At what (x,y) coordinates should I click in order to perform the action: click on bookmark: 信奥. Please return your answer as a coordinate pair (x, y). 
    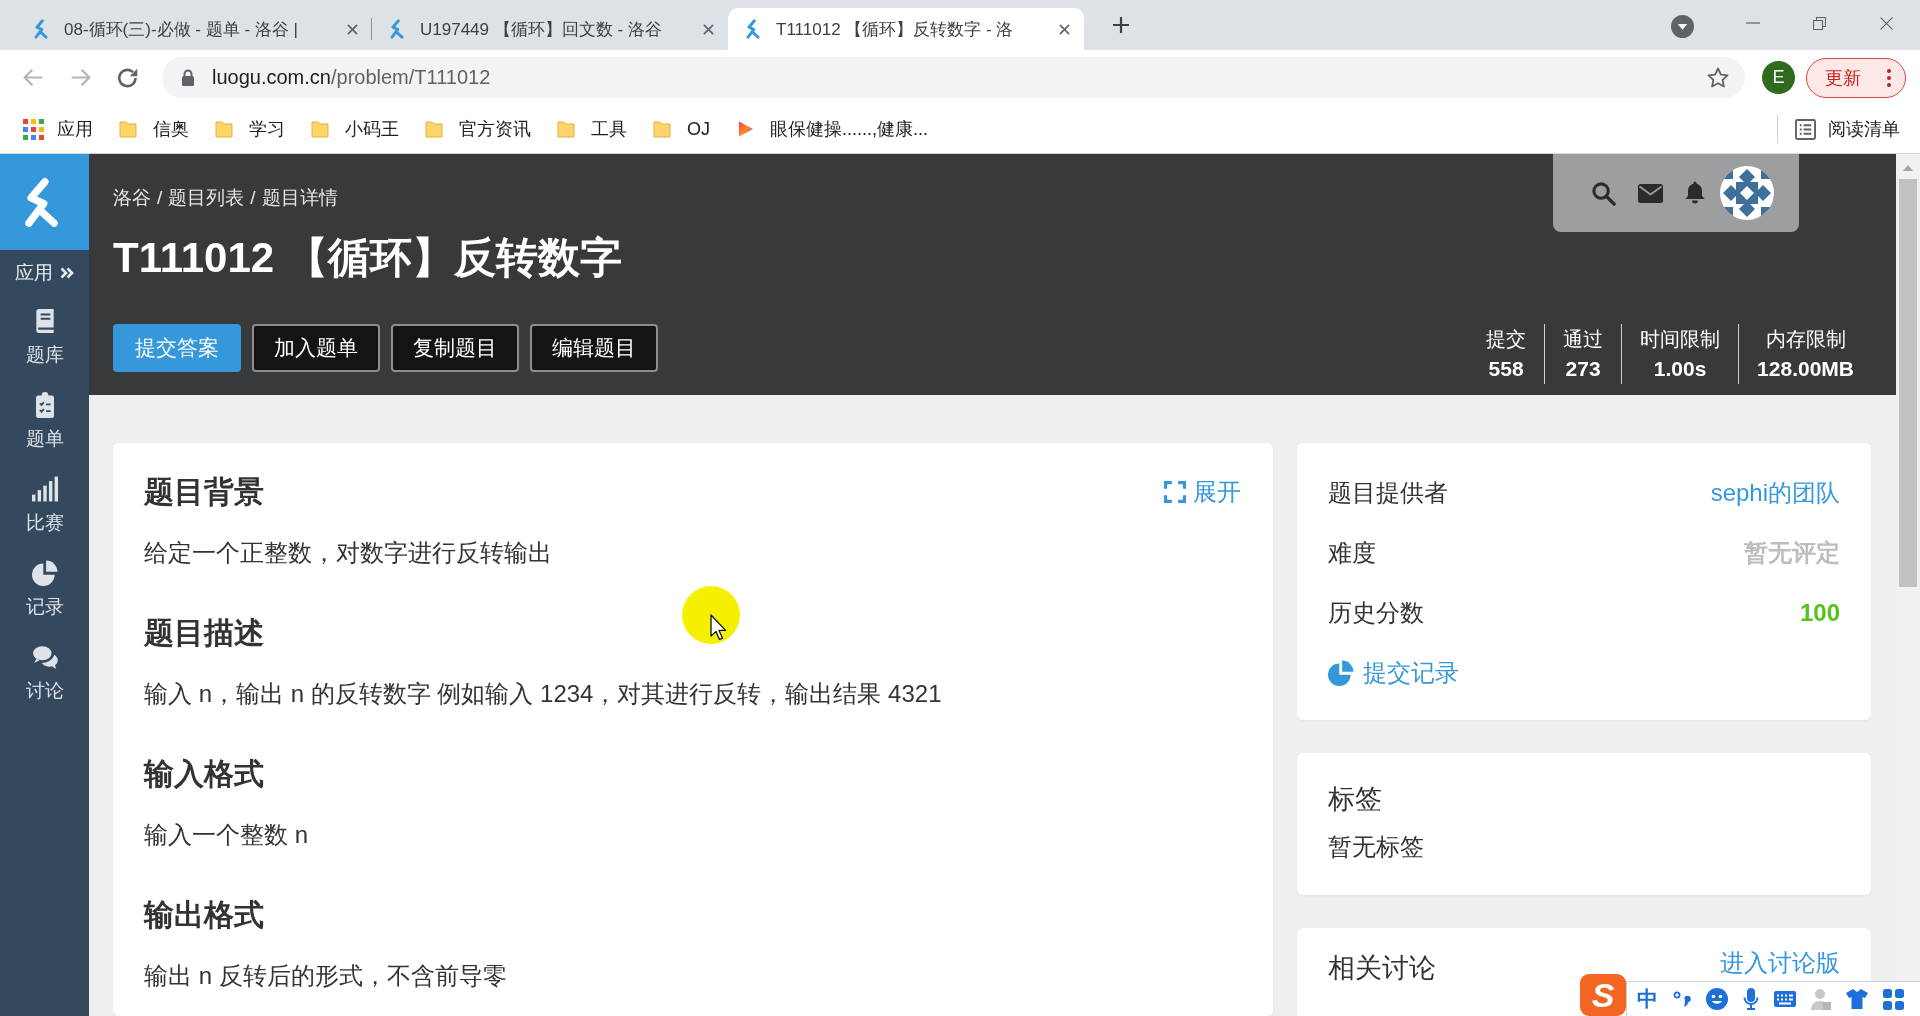
    Looking at the image, I should click on (154, 129).